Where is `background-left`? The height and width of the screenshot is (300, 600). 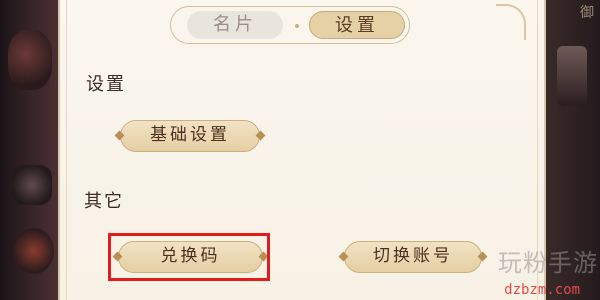 background-left is located at coordinates (30, 150).